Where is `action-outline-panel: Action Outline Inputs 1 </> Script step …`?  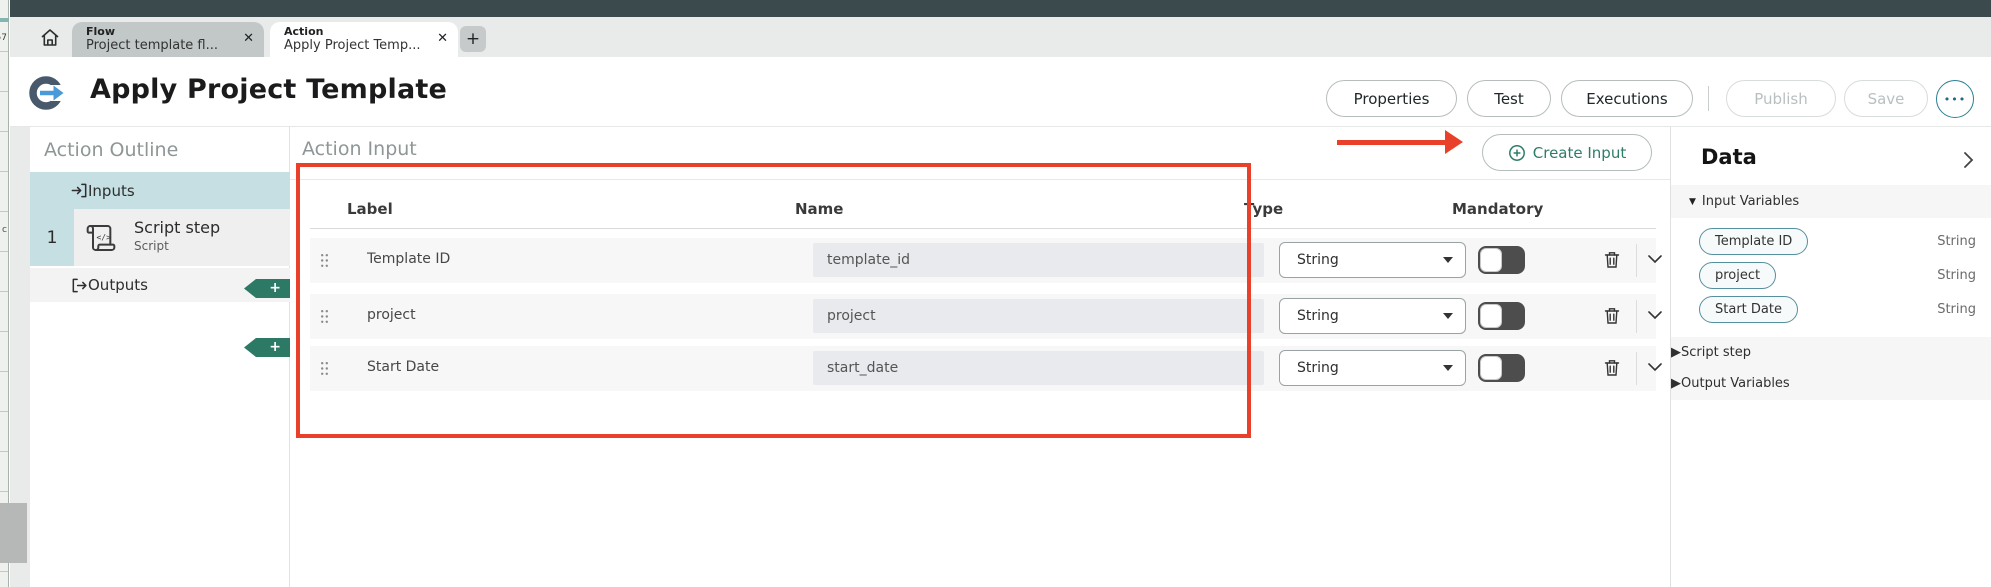
action-outline-panel: Action Outline Inputs 1 </> Script step … is located at coordinates (160, 357).